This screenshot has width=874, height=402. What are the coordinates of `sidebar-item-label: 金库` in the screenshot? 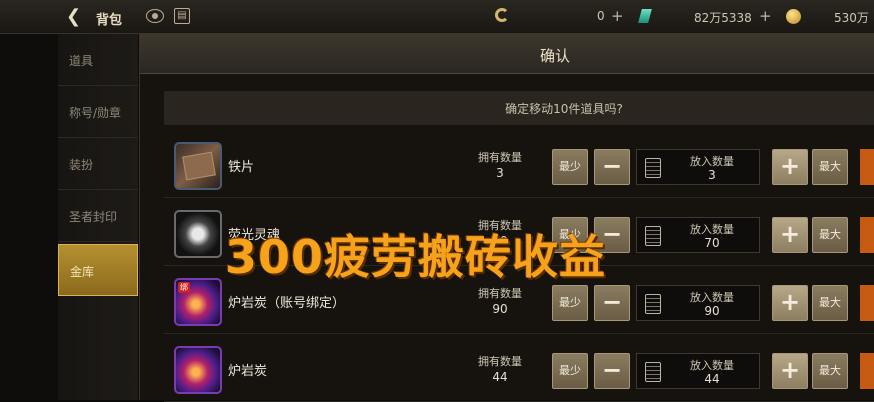 It's located at (82, 272).